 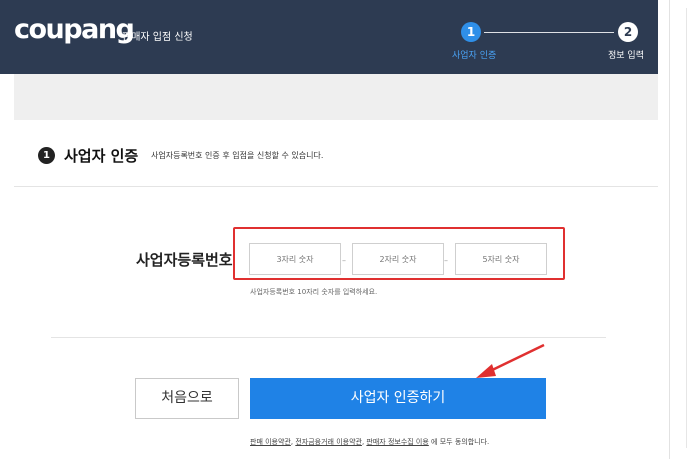 I want to click on section-number-badge: 1, so click(x=46, y=155).